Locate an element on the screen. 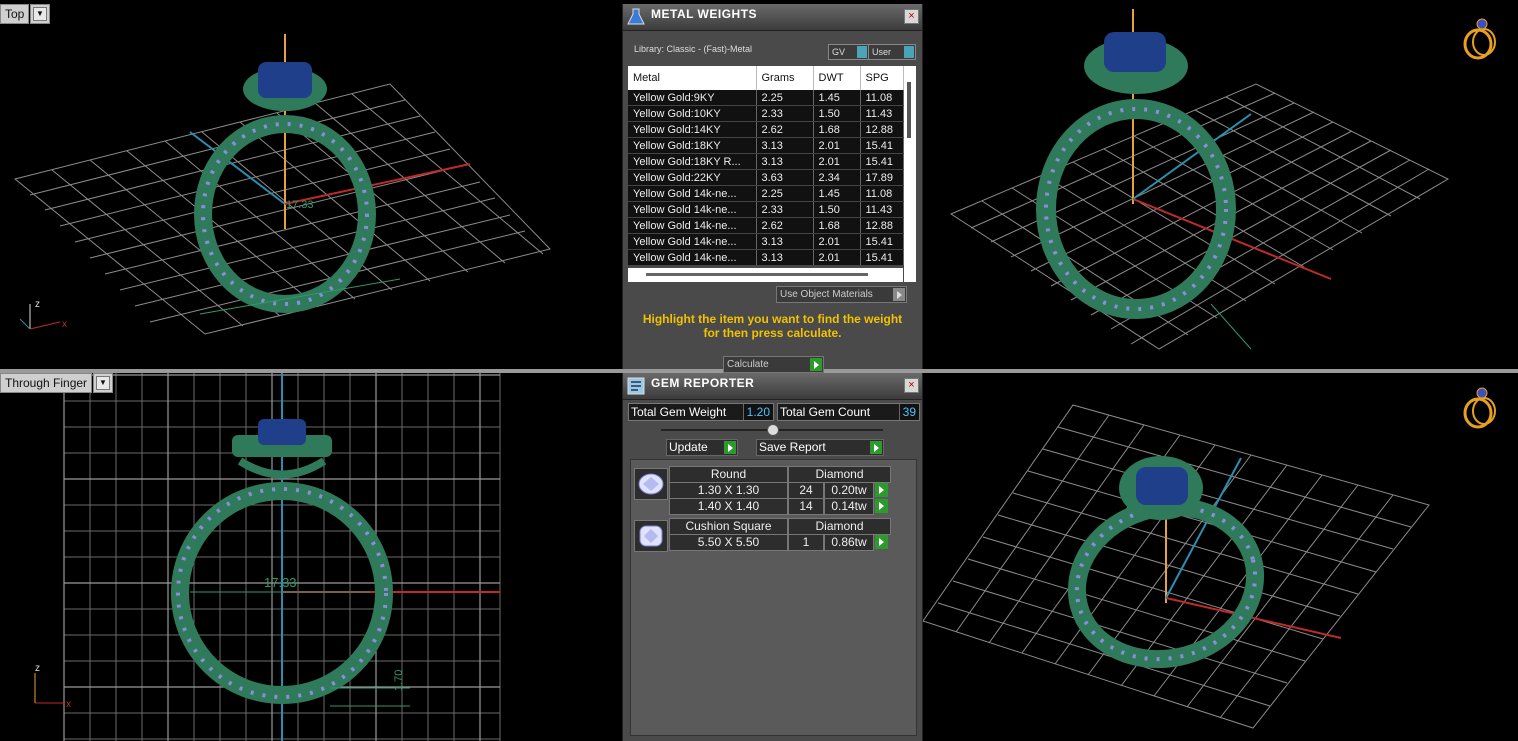  gem-count: 14 is located at coordinates (806, 506).